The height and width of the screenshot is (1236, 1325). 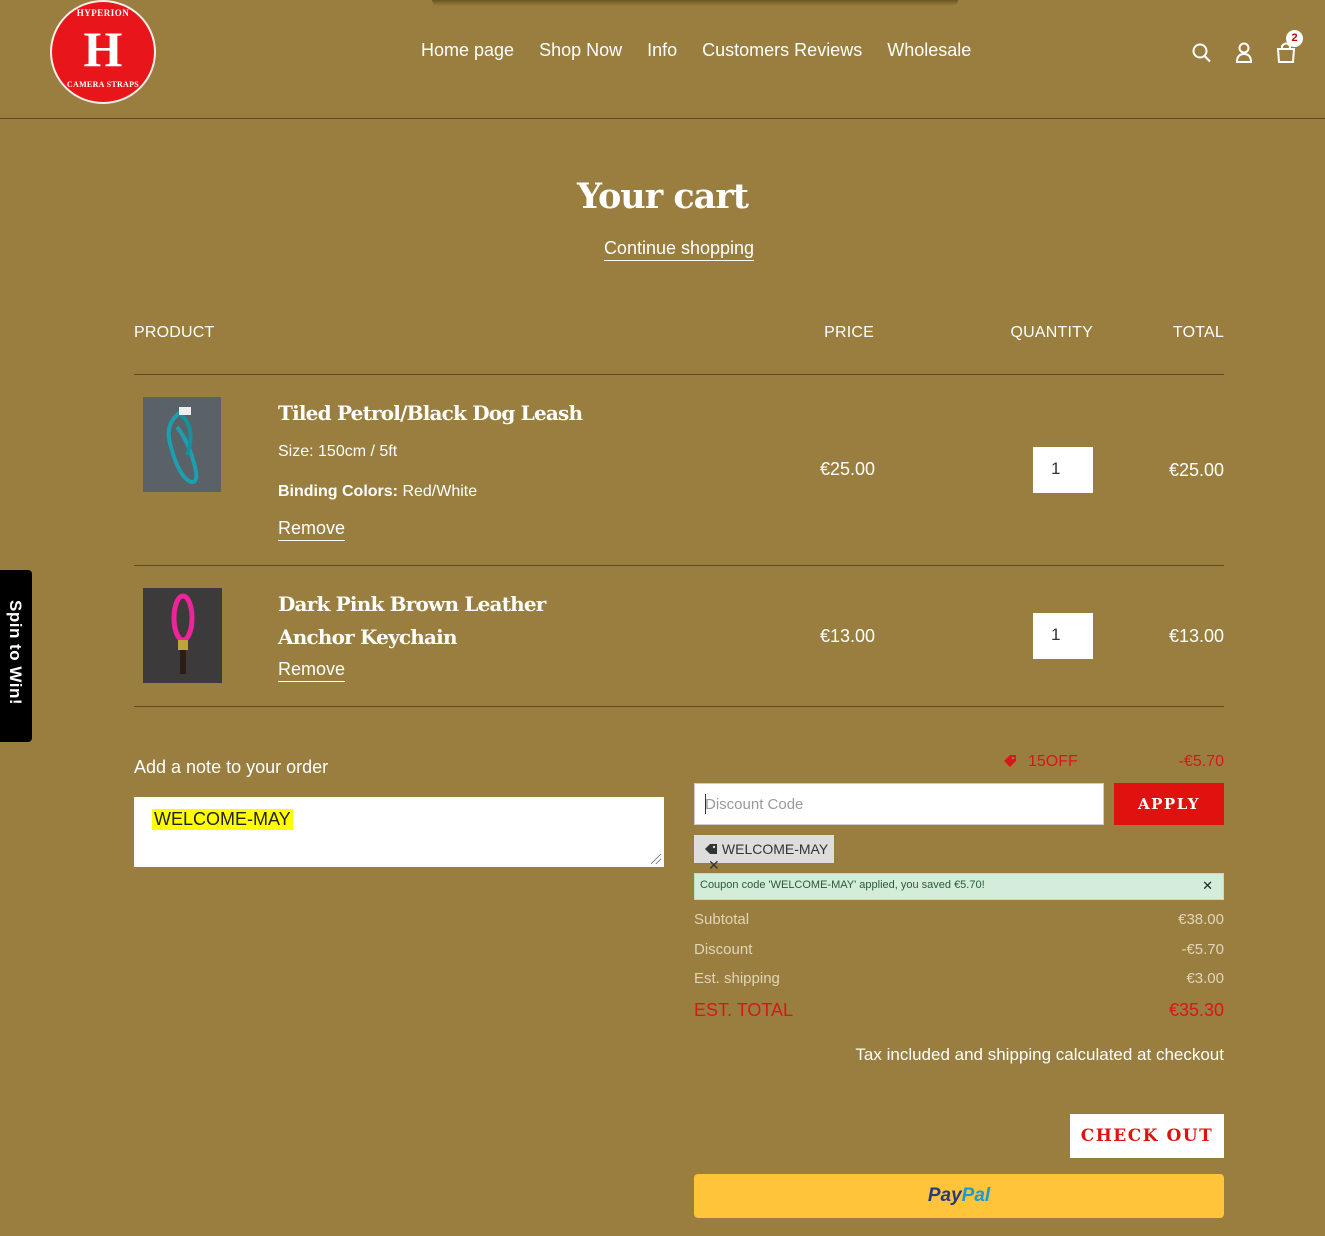 I want to click on coupon-tag-icon, so click(x=711, y=849).